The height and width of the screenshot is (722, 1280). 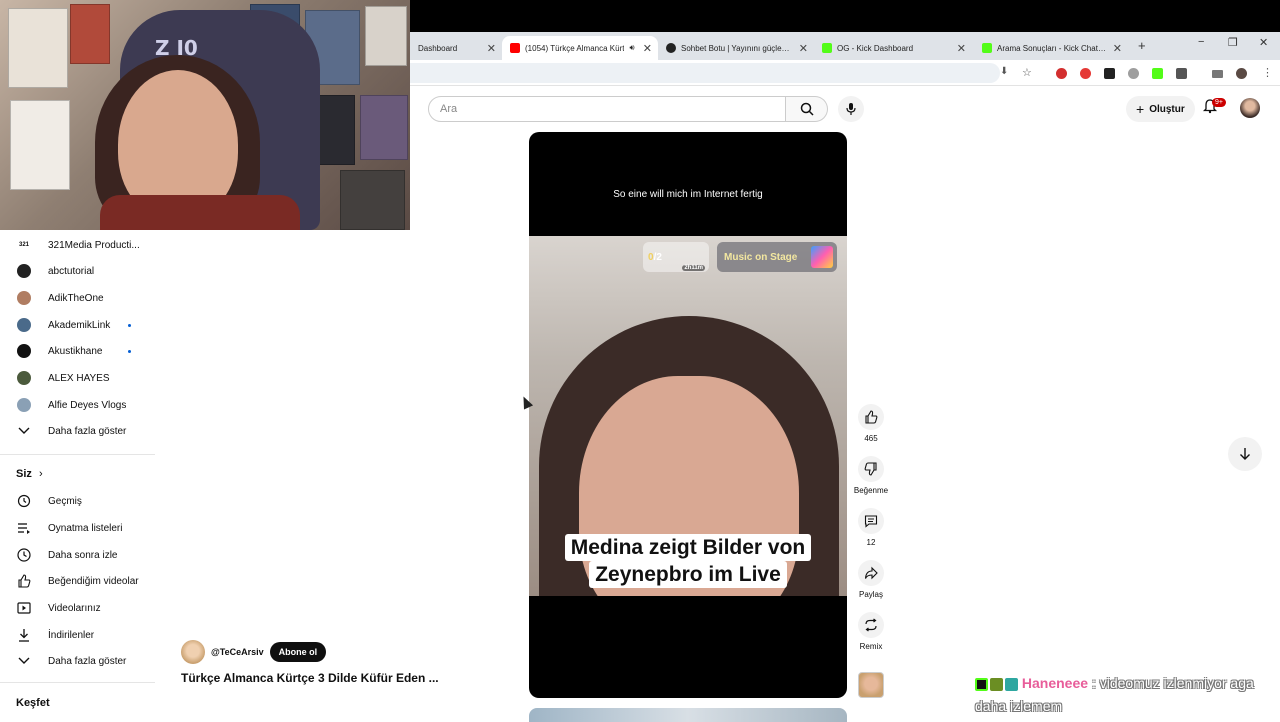 I want to click on extension-red-icon, so click(x=1085, y=73).